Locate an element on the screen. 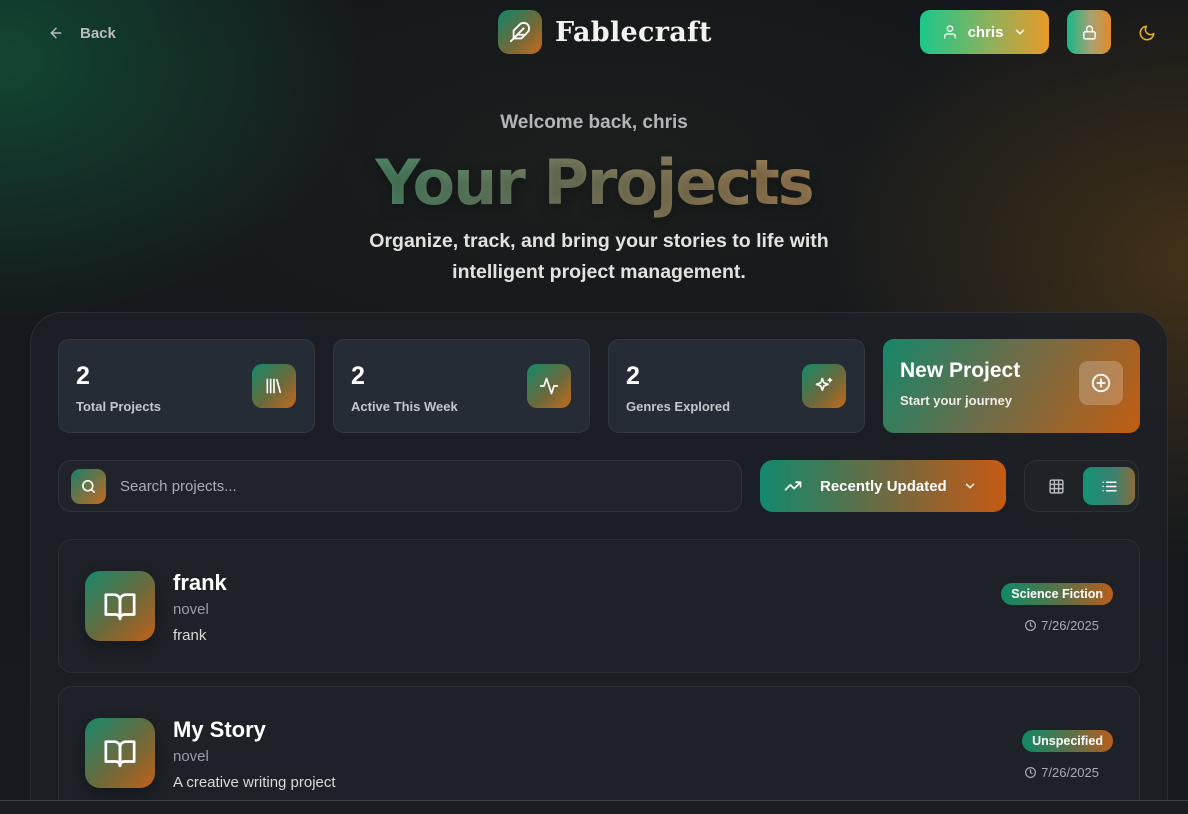 This screenshot has height=814, width=1188. brand-name: Fablecraft is located at coordinates (633, 32).